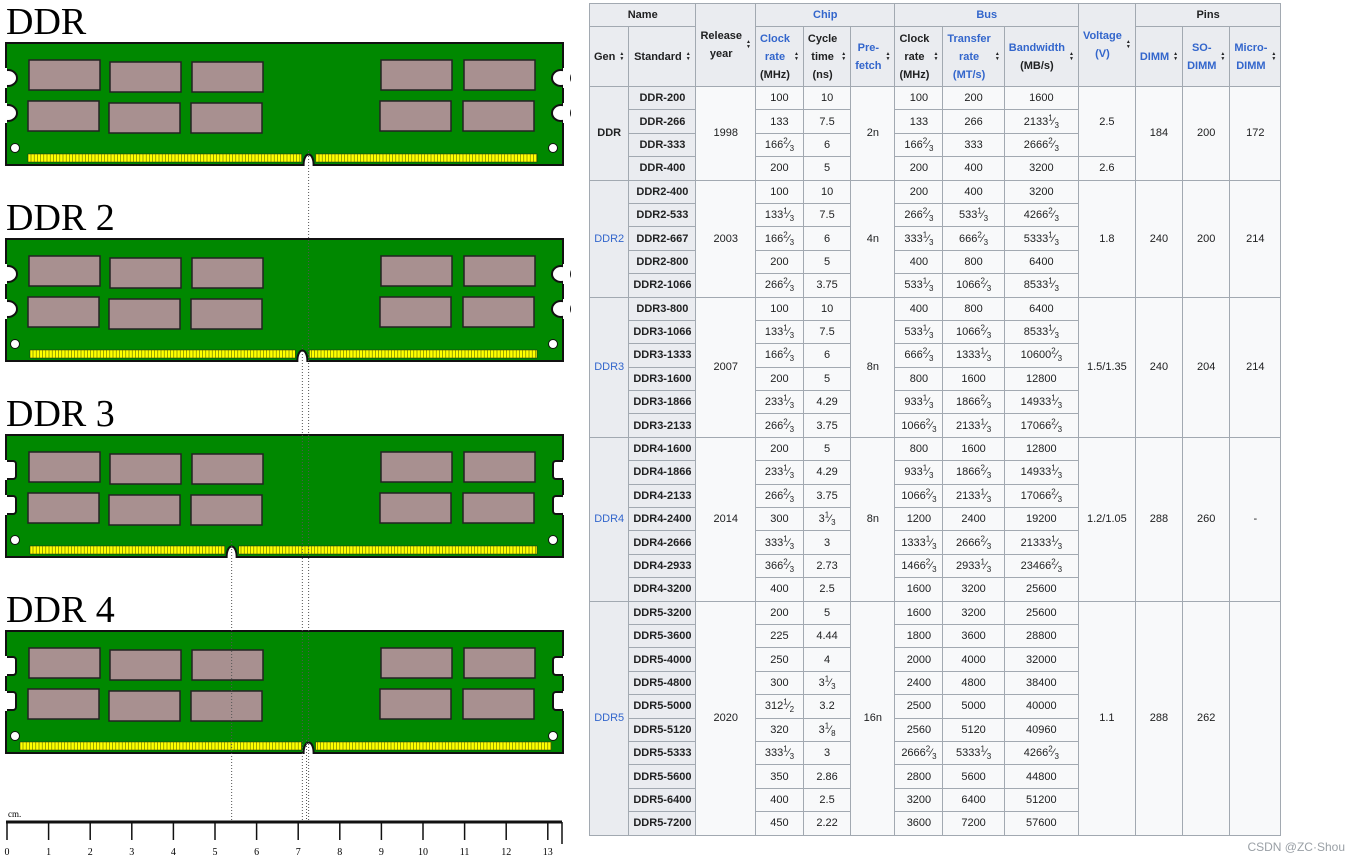  I want to click on cell-cycle-time: 4, so click(827, 659).